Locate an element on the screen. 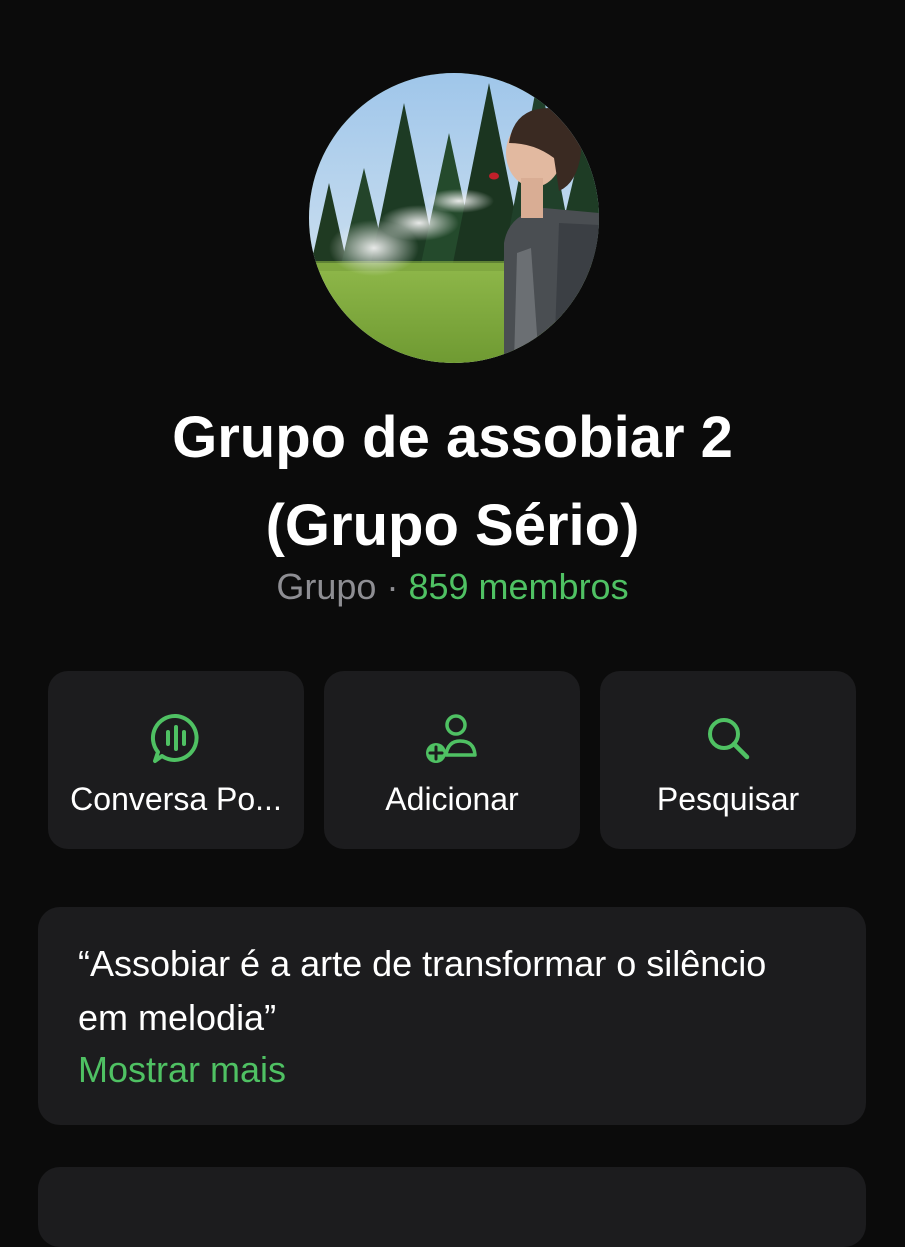 The height and width of the screenshot is (1247, 905). search-label: Pesquisar is located at coordinates (728, 799).